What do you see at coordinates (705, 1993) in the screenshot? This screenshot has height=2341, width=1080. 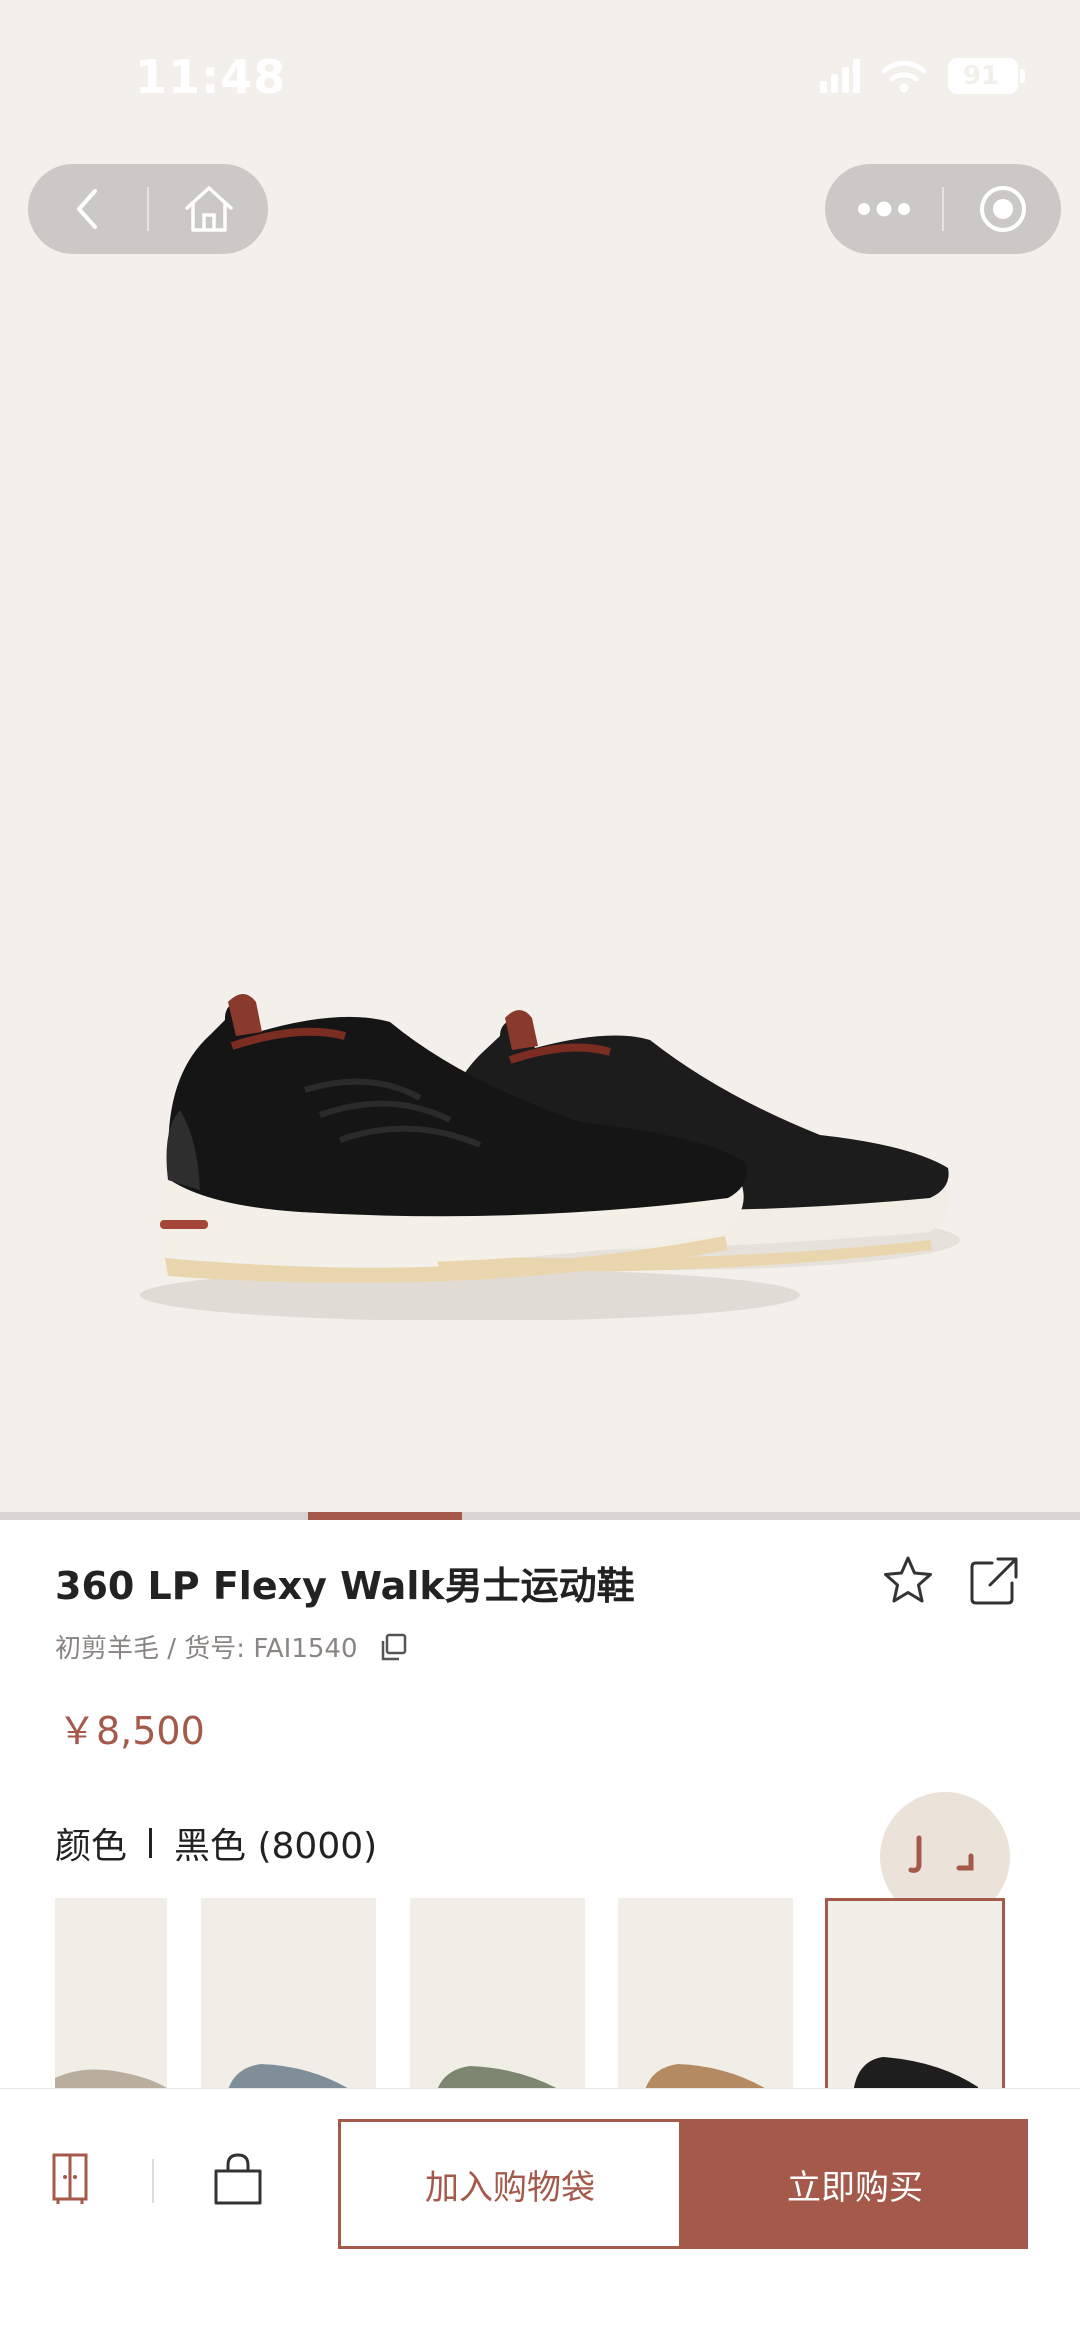 I see `color-swatch-tan` at bounding box center [705, 1993].